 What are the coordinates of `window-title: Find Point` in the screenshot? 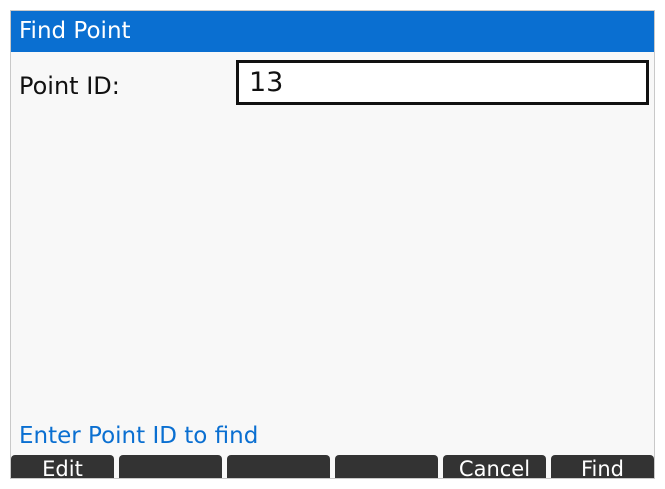 It's located at (332, 31).